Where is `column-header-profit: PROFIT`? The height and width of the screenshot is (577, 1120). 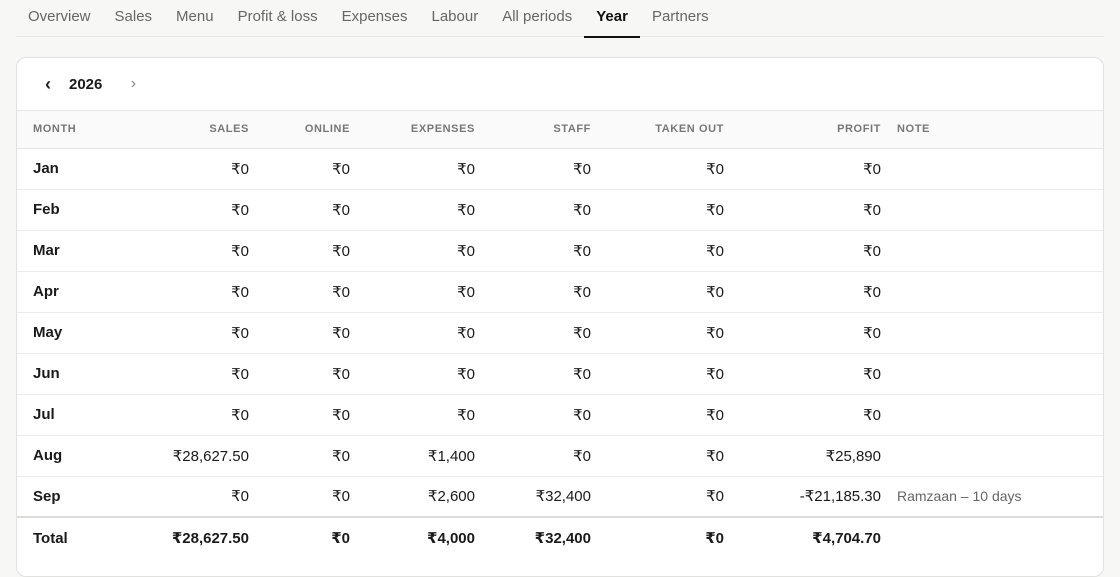
column-header-profit: PROFIT is located at coordinates (802, 130).